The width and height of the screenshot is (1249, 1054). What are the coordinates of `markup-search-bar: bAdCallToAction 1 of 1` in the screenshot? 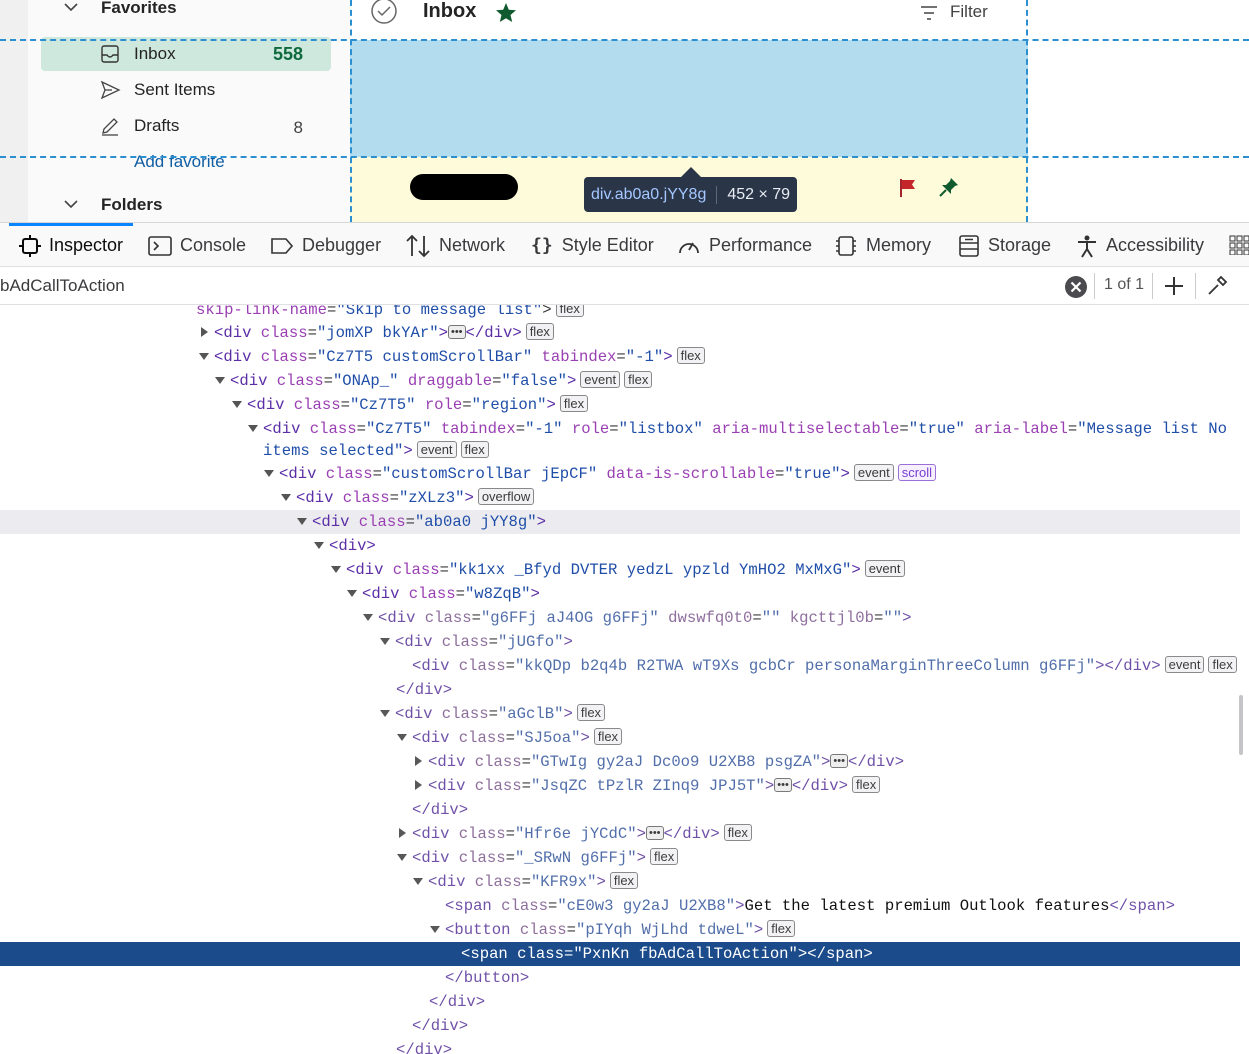 It's located at (624, 286).